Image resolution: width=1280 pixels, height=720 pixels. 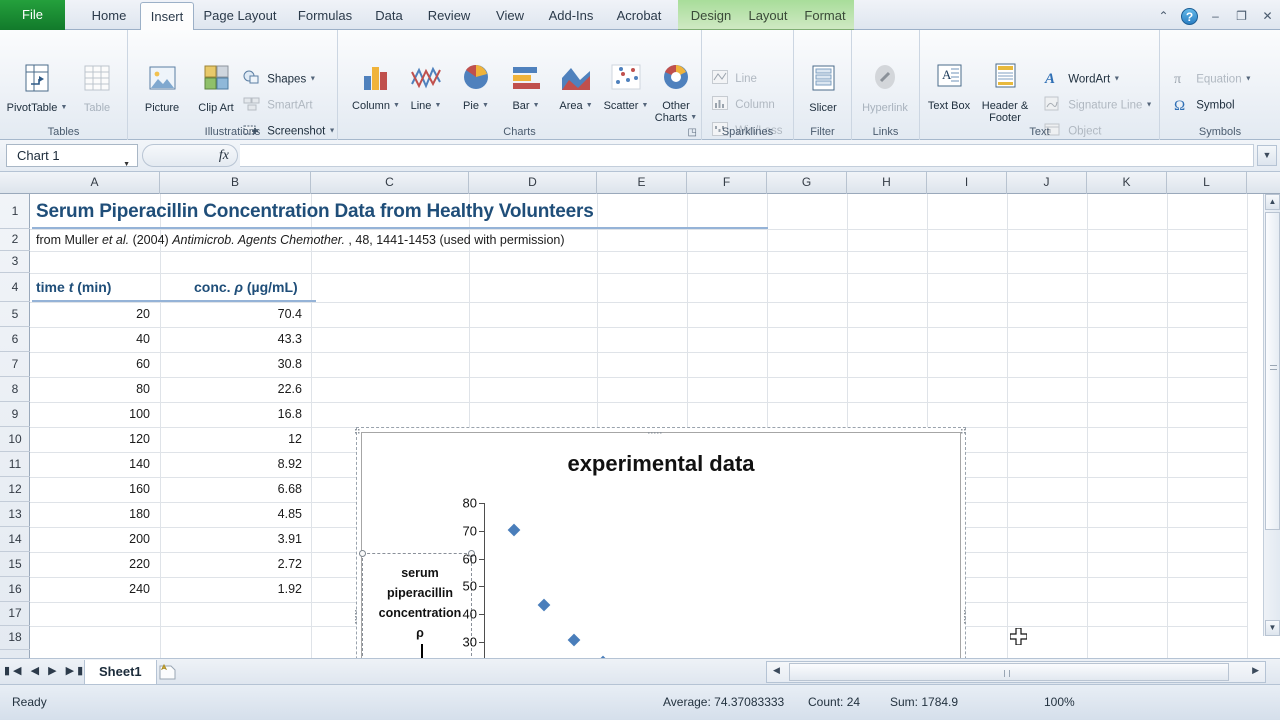 I want to click on table-button: Table, so click(x=97, y=89).